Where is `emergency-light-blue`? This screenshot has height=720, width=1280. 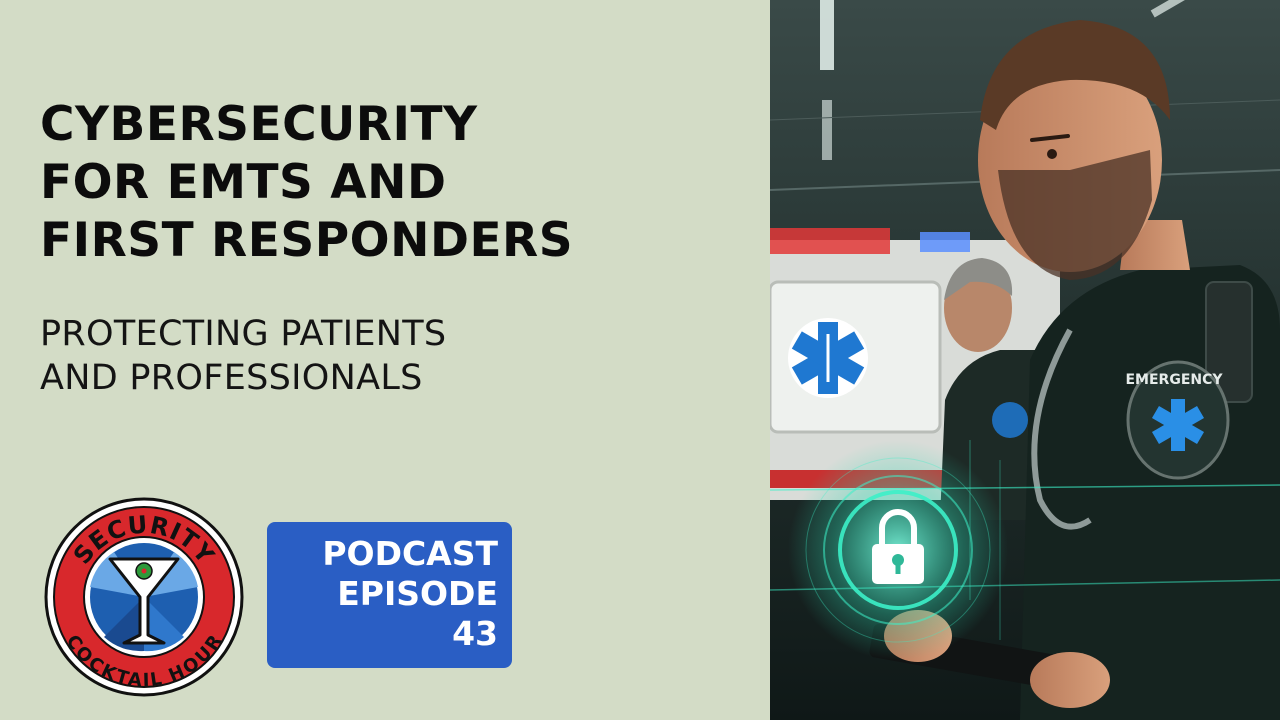
emergency-light-blue is located at coordinates (945, 242).